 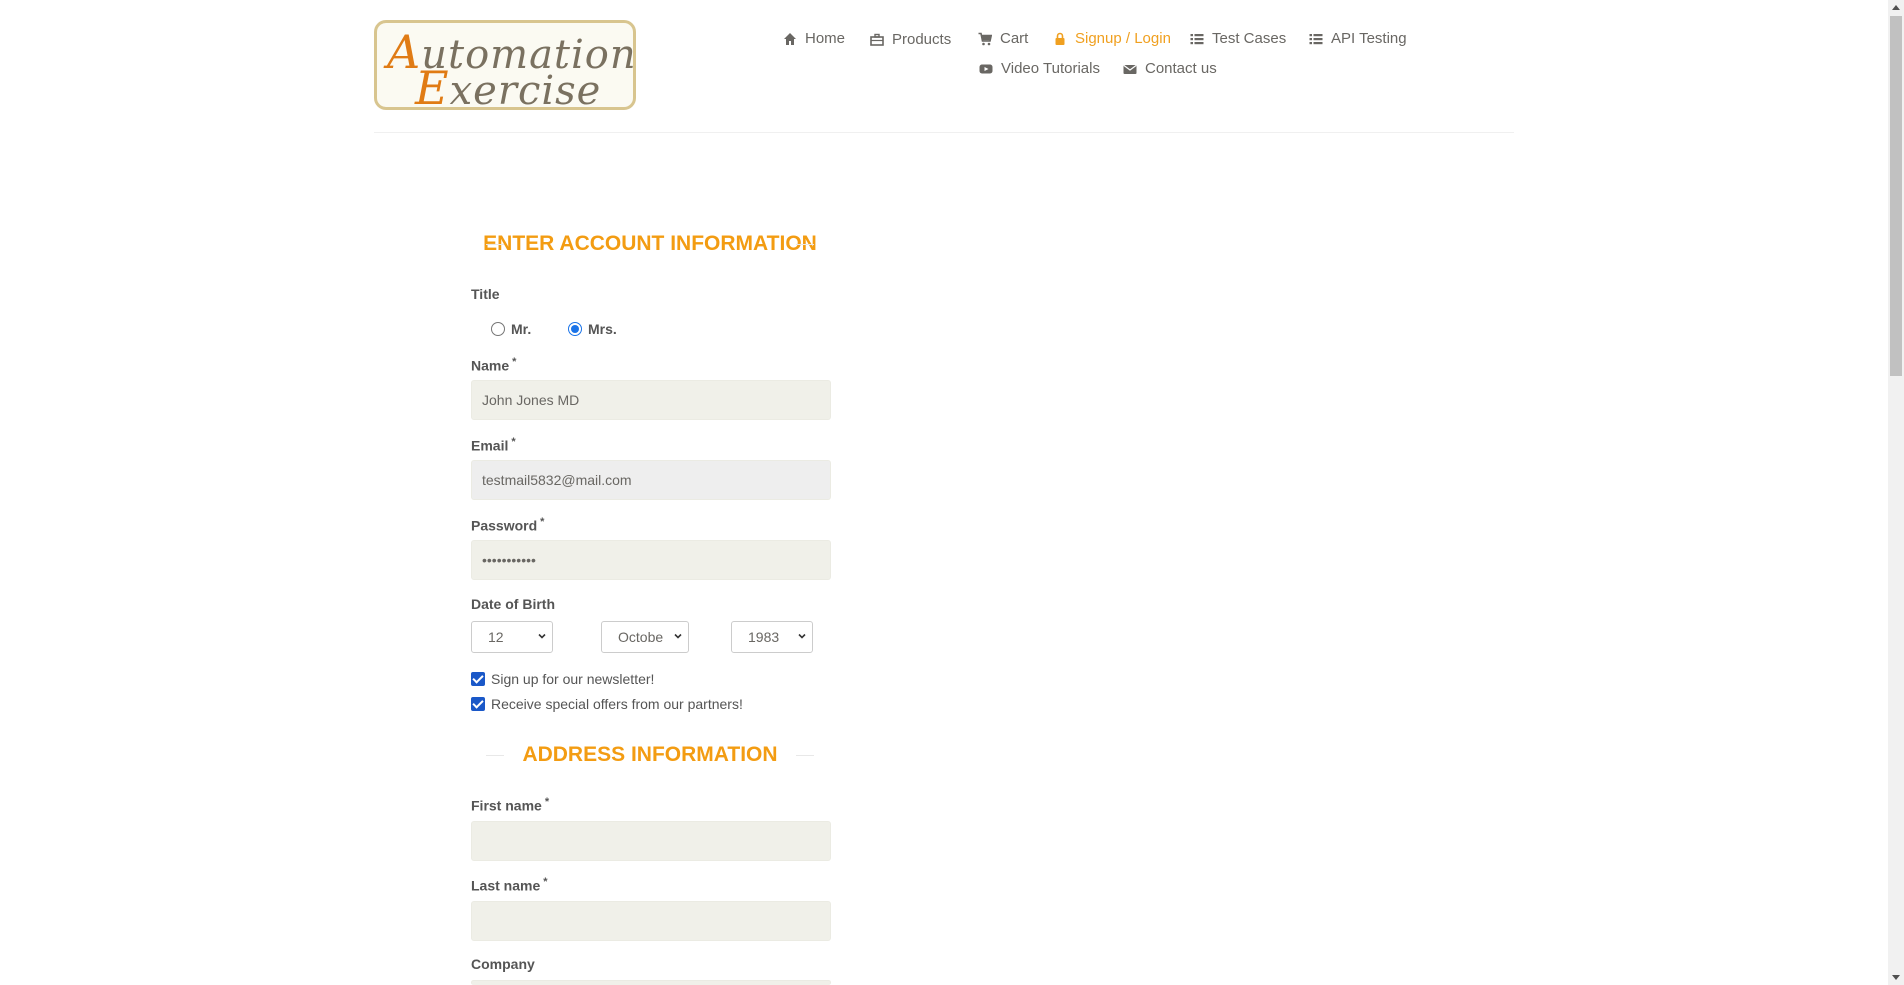 I want to click on first-name-label-text: First name, so click(x=506, y=805).